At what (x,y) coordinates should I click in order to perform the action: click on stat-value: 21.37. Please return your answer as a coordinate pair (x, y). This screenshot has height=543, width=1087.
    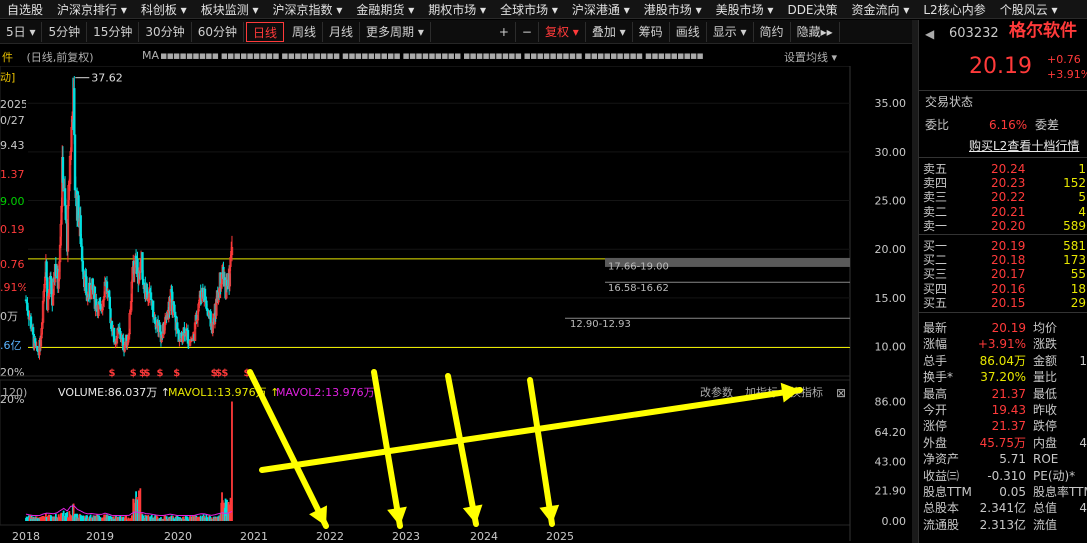
    Looking at the image, I should click on (1008, 426).